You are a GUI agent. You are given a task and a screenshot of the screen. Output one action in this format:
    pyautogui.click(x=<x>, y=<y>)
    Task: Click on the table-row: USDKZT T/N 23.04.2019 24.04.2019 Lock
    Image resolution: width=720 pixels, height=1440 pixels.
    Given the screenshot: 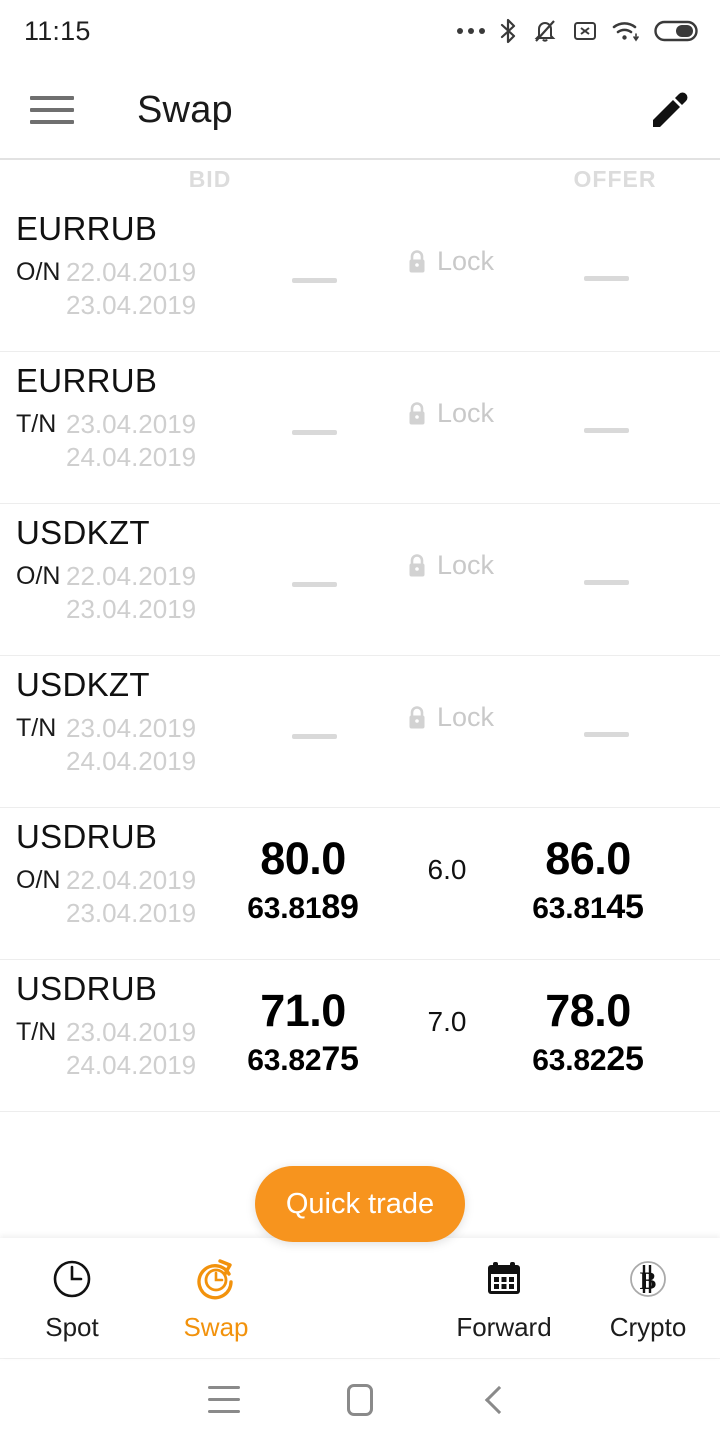 What is the action you would take?
    pyautogui.click(x=360, y=732)
    